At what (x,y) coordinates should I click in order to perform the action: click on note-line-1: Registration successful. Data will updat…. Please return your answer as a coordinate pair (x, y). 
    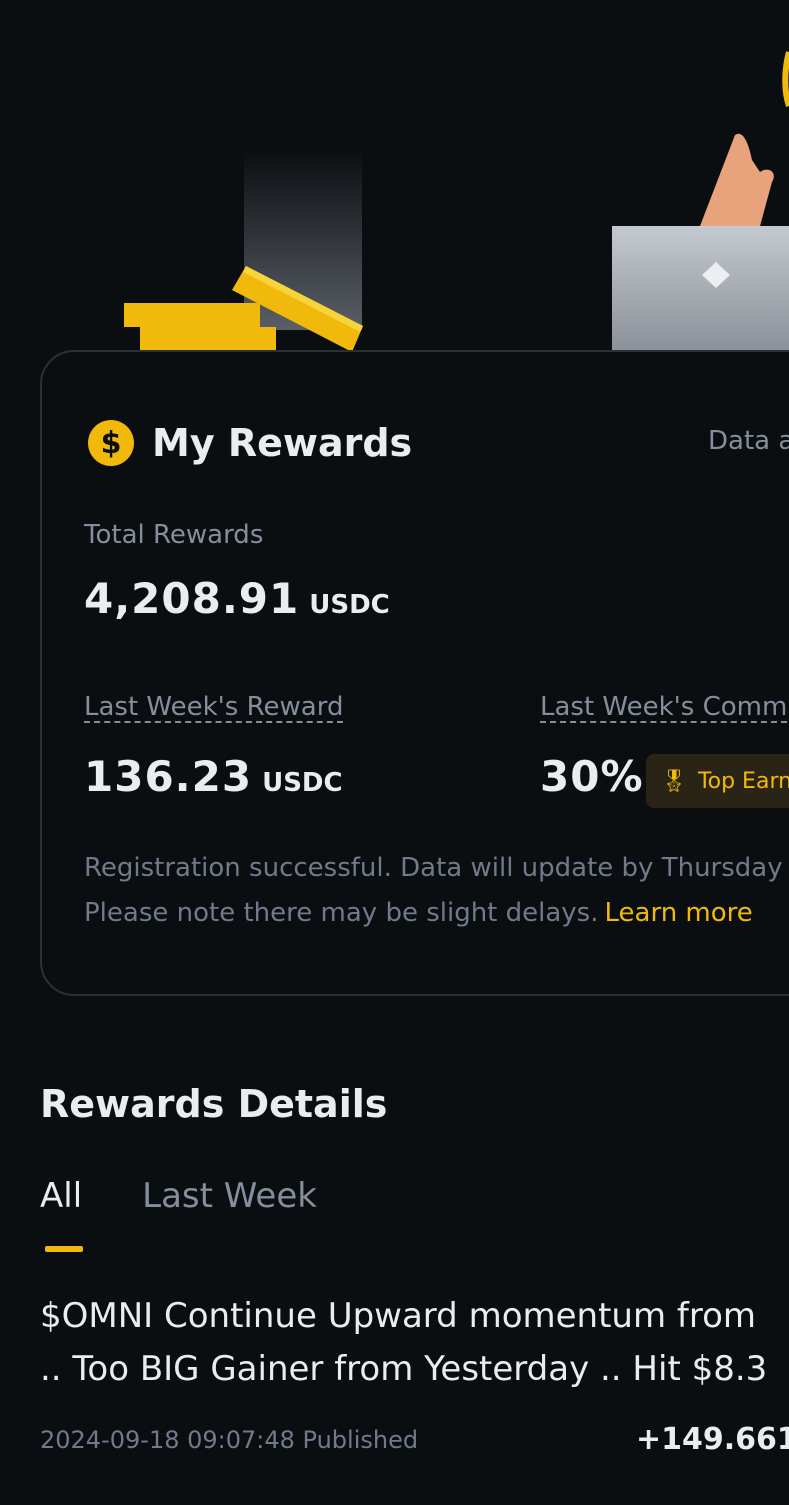
    Looking at the image, I should click on (433, 868).